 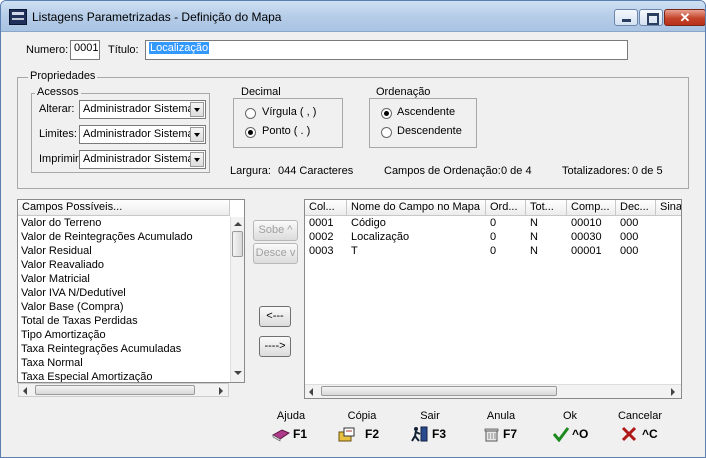 What do you see at coordinates (291, 416) in the screenshot?
I see `ajuda-title: Ajuda` at bounding box center [291, 416].